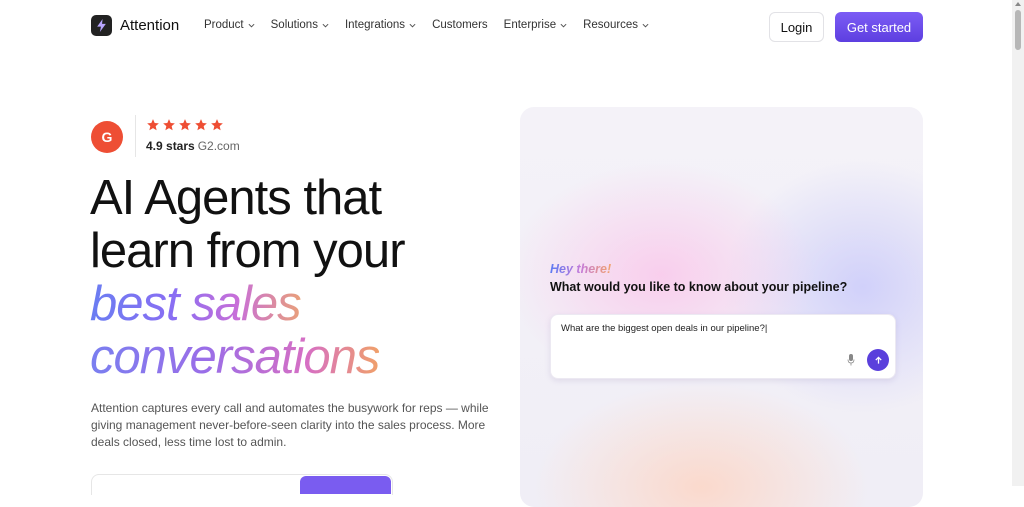 This screenshot has width=1024, height=507. I want to click on login-button: Login, so click(796, 27).